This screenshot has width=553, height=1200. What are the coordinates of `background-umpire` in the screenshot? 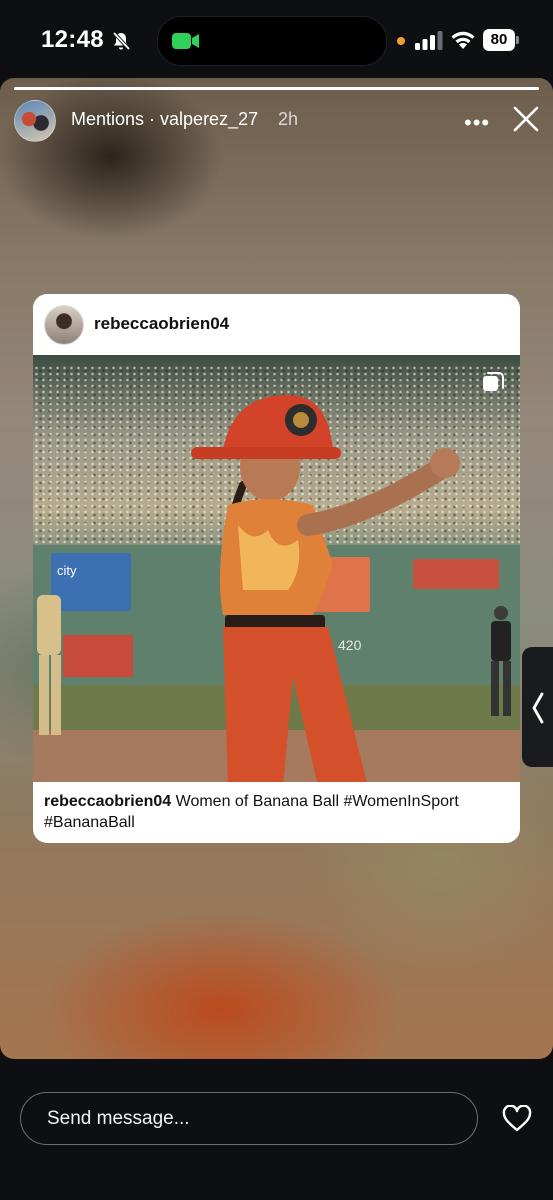 It's located at (501, 661).